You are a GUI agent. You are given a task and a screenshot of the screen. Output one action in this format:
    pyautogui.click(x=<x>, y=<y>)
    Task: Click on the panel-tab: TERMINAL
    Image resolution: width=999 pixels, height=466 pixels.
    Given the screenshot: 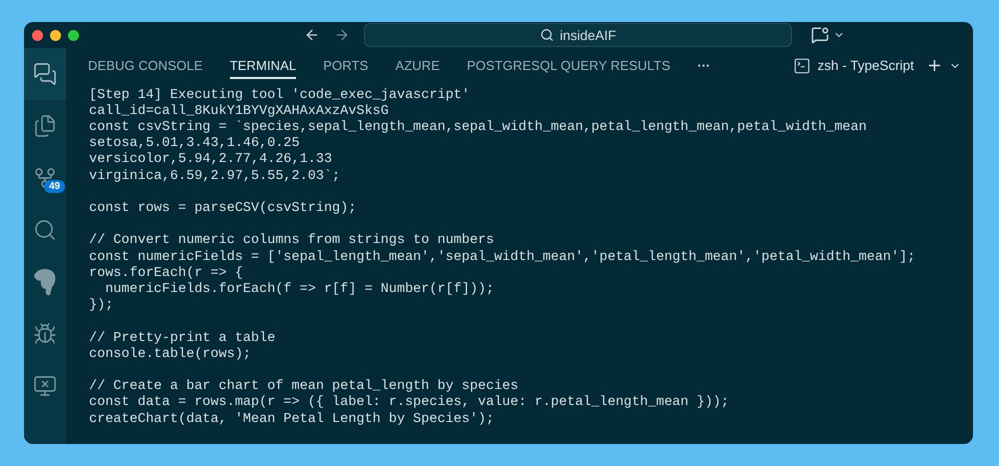 What is the action you would take?
    pyautogui.click(x=263, y=66)
    